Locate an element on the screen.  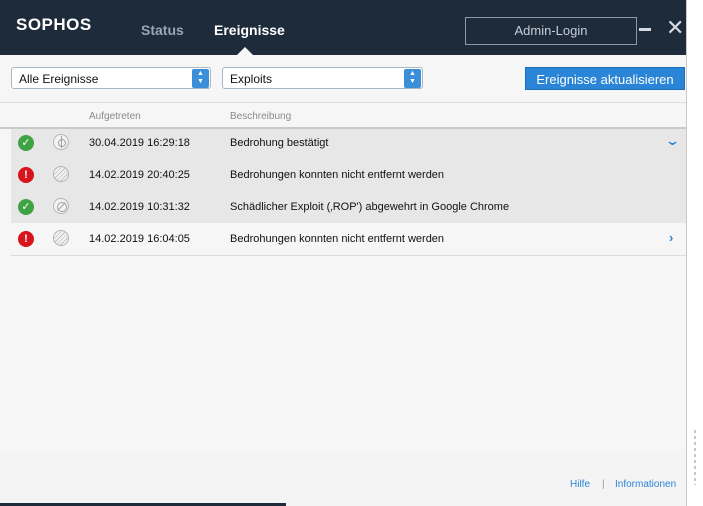
blocked-icon is located at coordinates (61, 206).